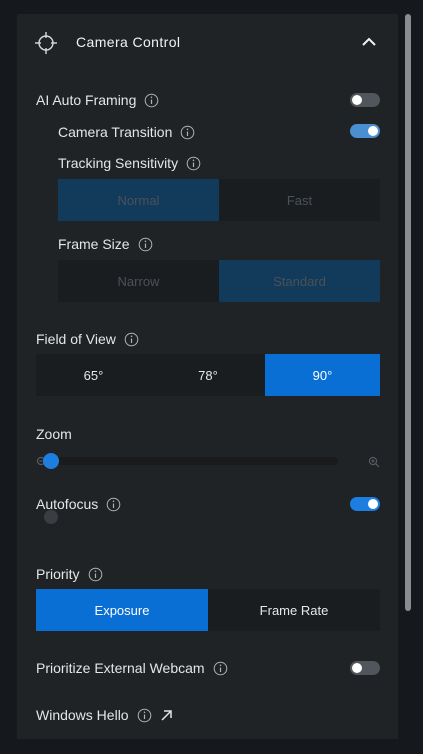 The image size is (423, 754). I want to click on ai-auto-framing-label: AI Auto Framing, so click(86, 100).